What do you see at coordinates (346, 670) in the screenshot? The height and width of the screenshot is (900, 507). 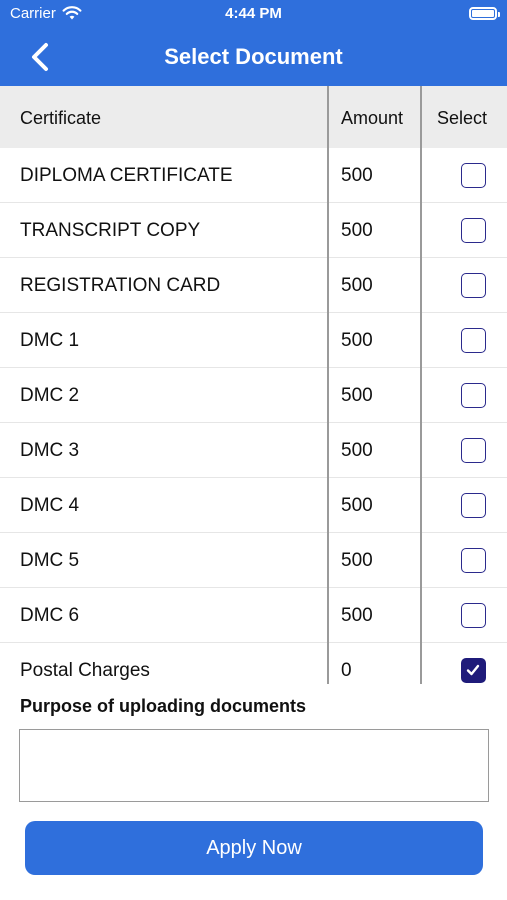 I see `document-amount: 0` at bounding box center [346, 670].